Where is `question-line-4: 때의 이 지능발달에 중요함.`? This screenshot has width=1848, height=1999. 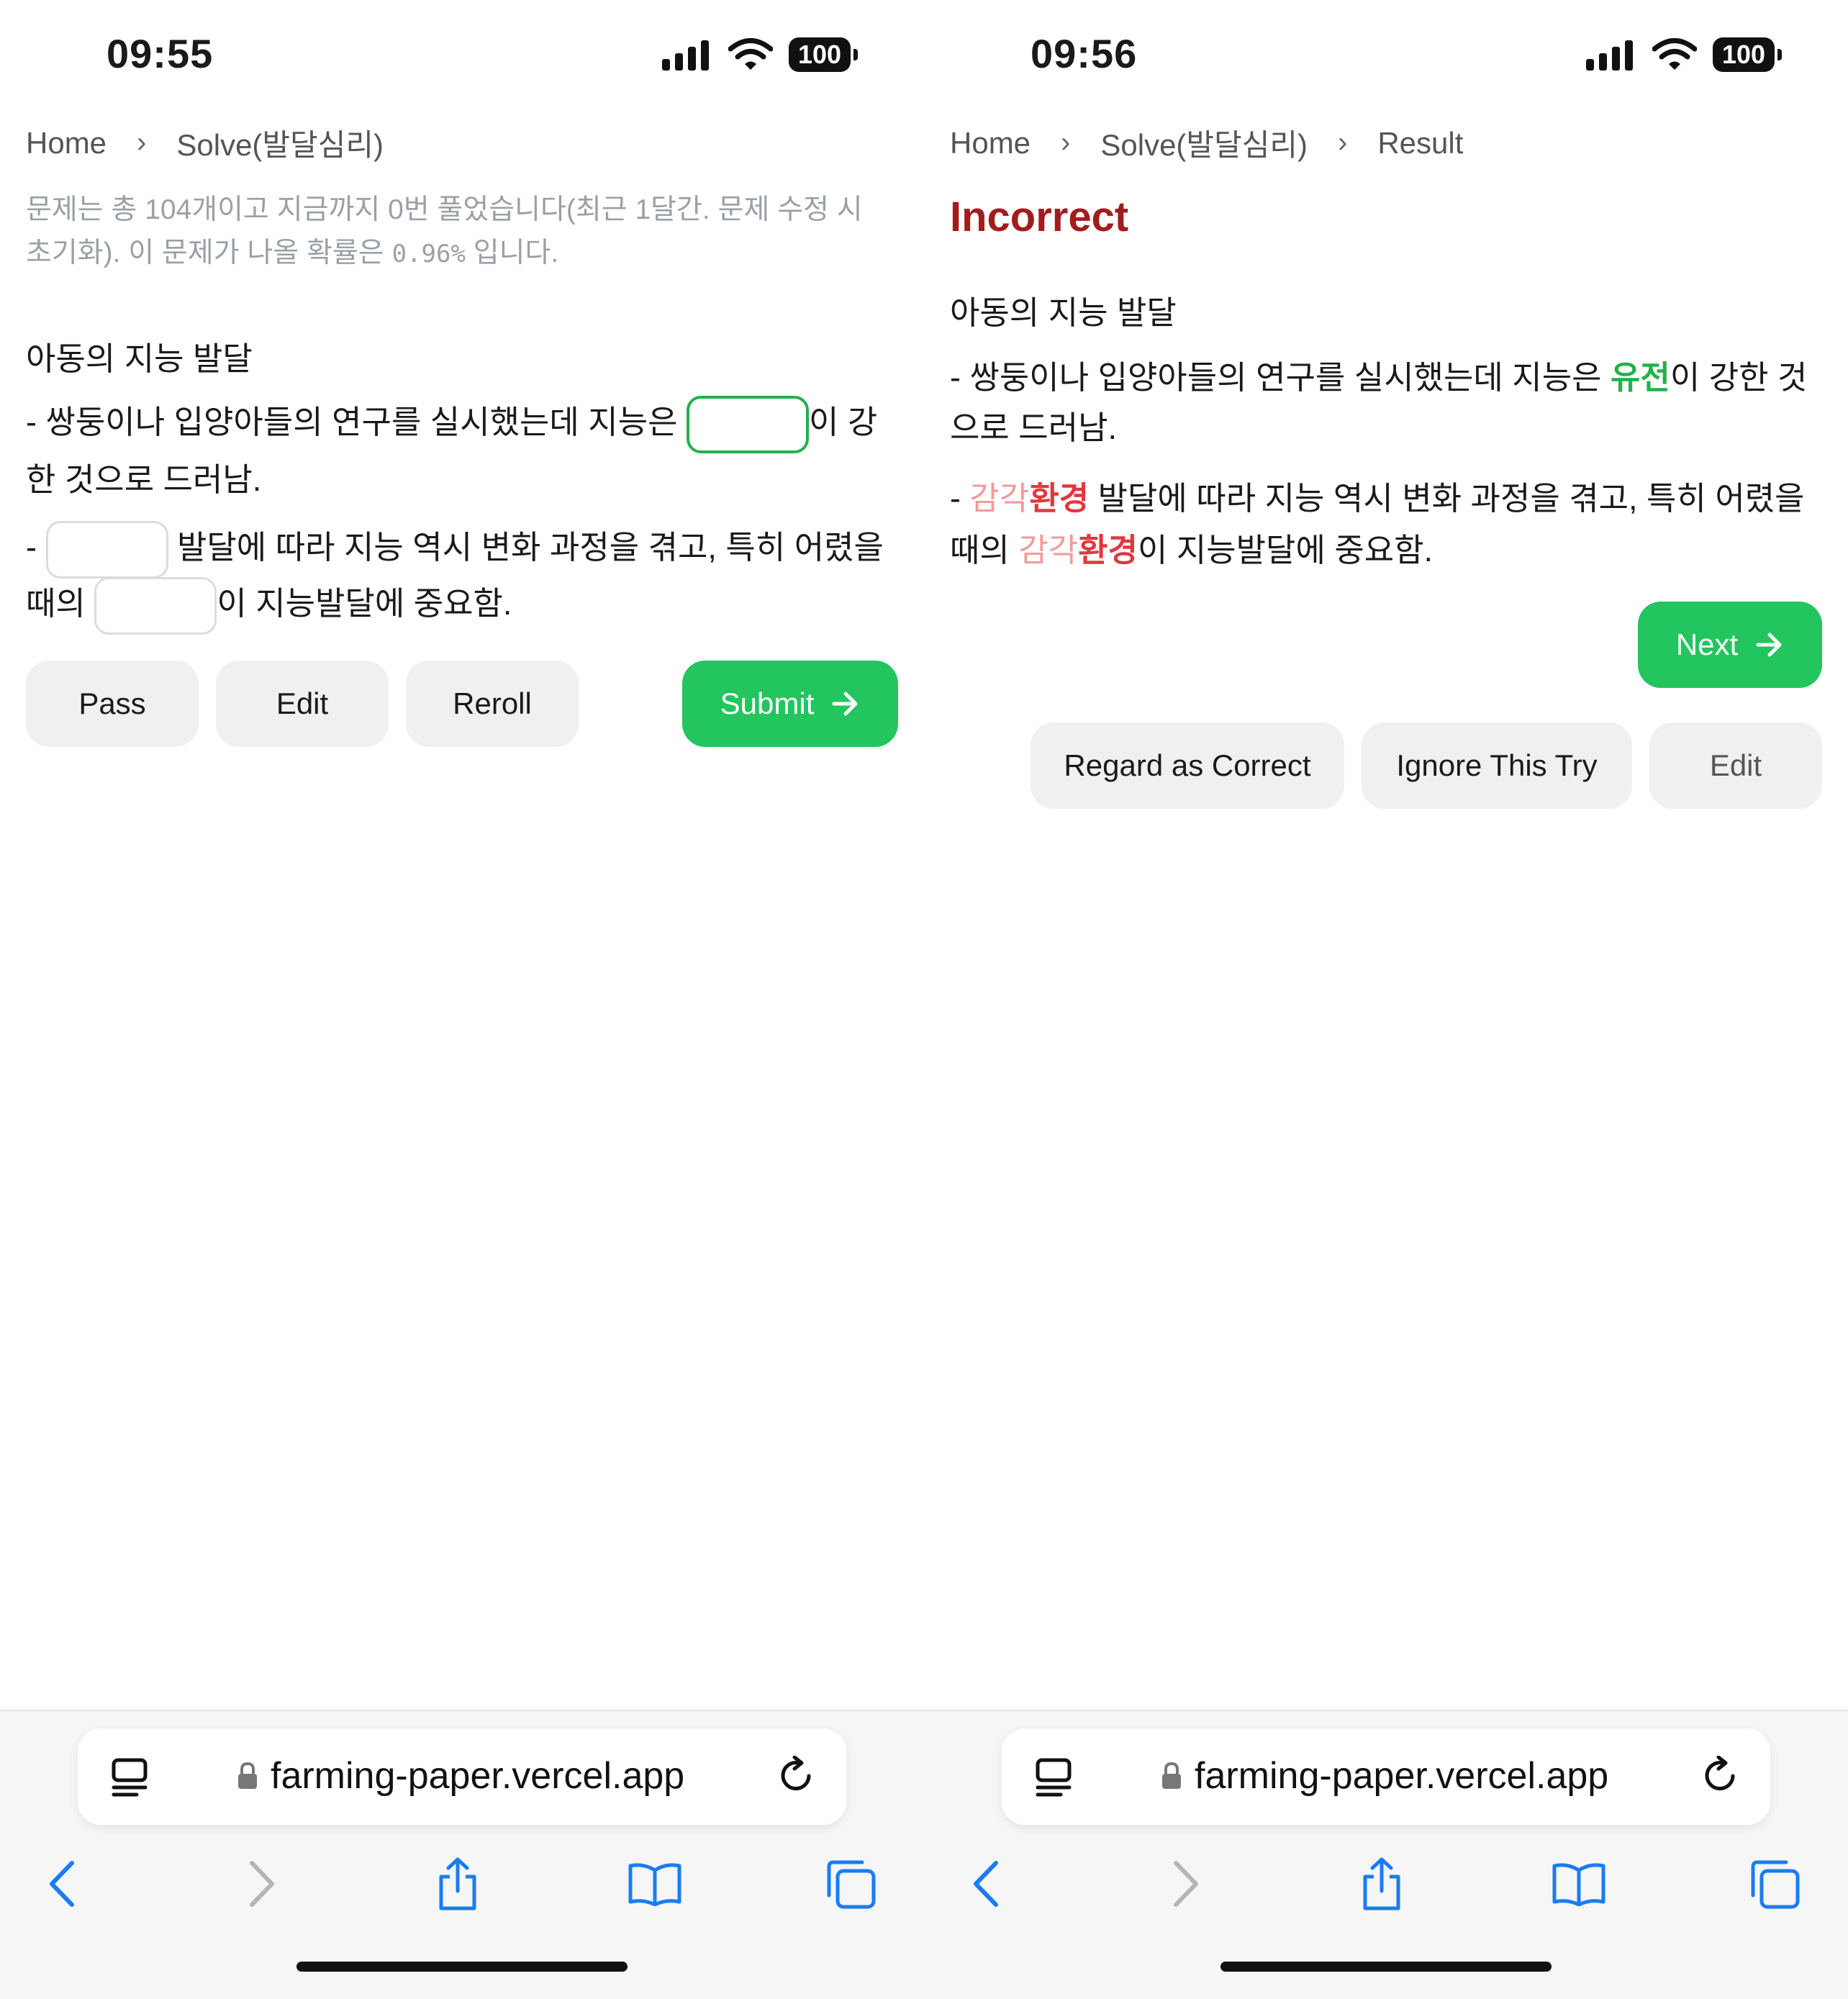
question-line-4: 때의 이 지능발달에 중요함. is located at coordinates (465, 605).